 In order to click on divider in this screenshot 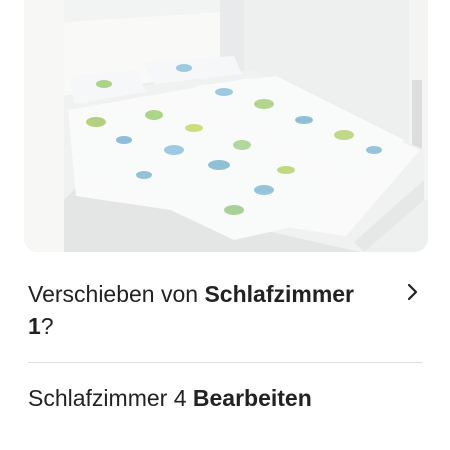, I will do `click(225, 362)`.